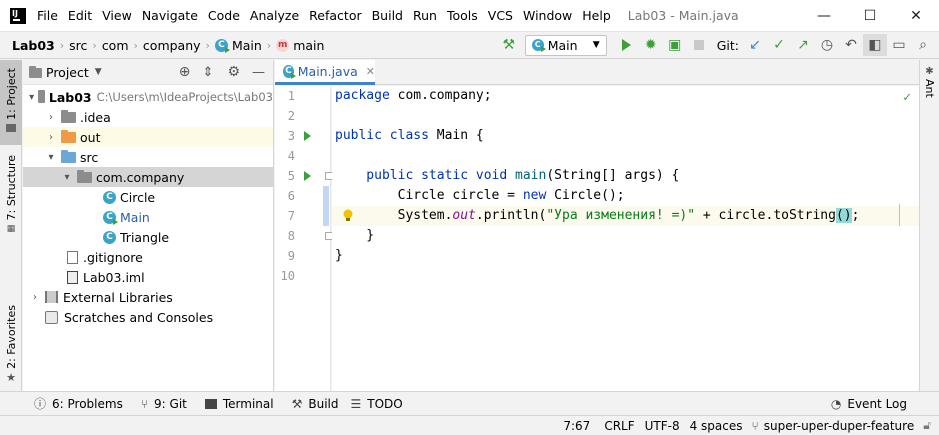 The image size is (939, 435). I want to click on menu-vcs: VCS, so click(500, 16).